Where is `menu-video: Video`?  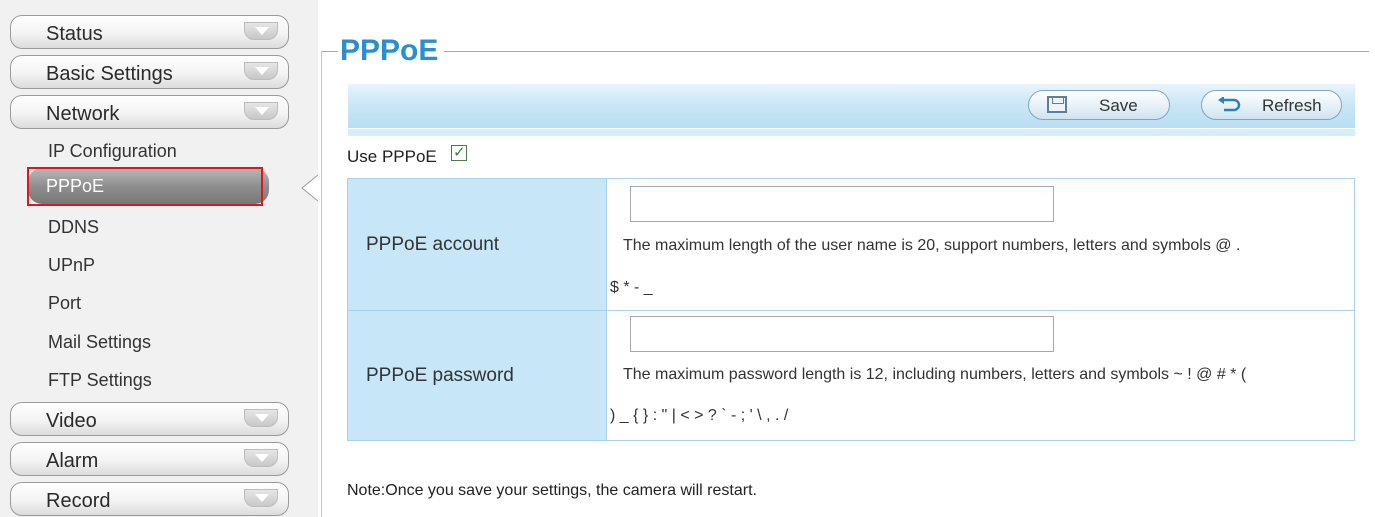
menu-video: Video is located at coordinates (149, 419).